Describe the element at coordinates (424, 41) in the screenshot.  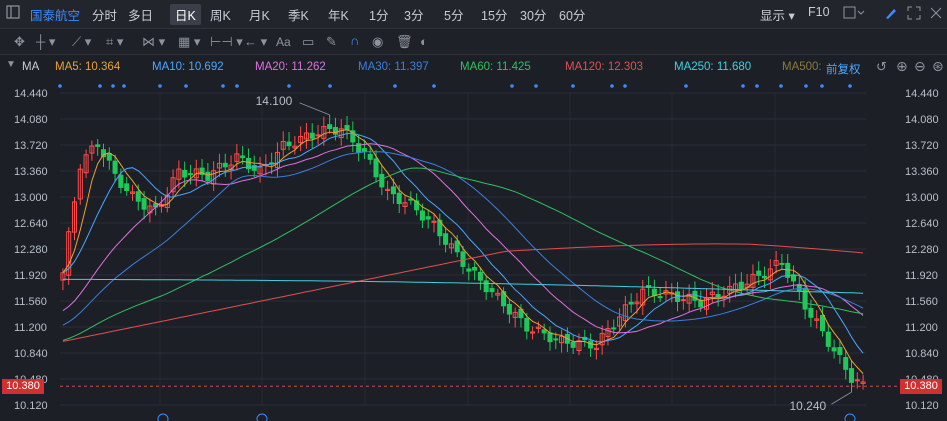
I see `toggle-icon: ◐` at that location.